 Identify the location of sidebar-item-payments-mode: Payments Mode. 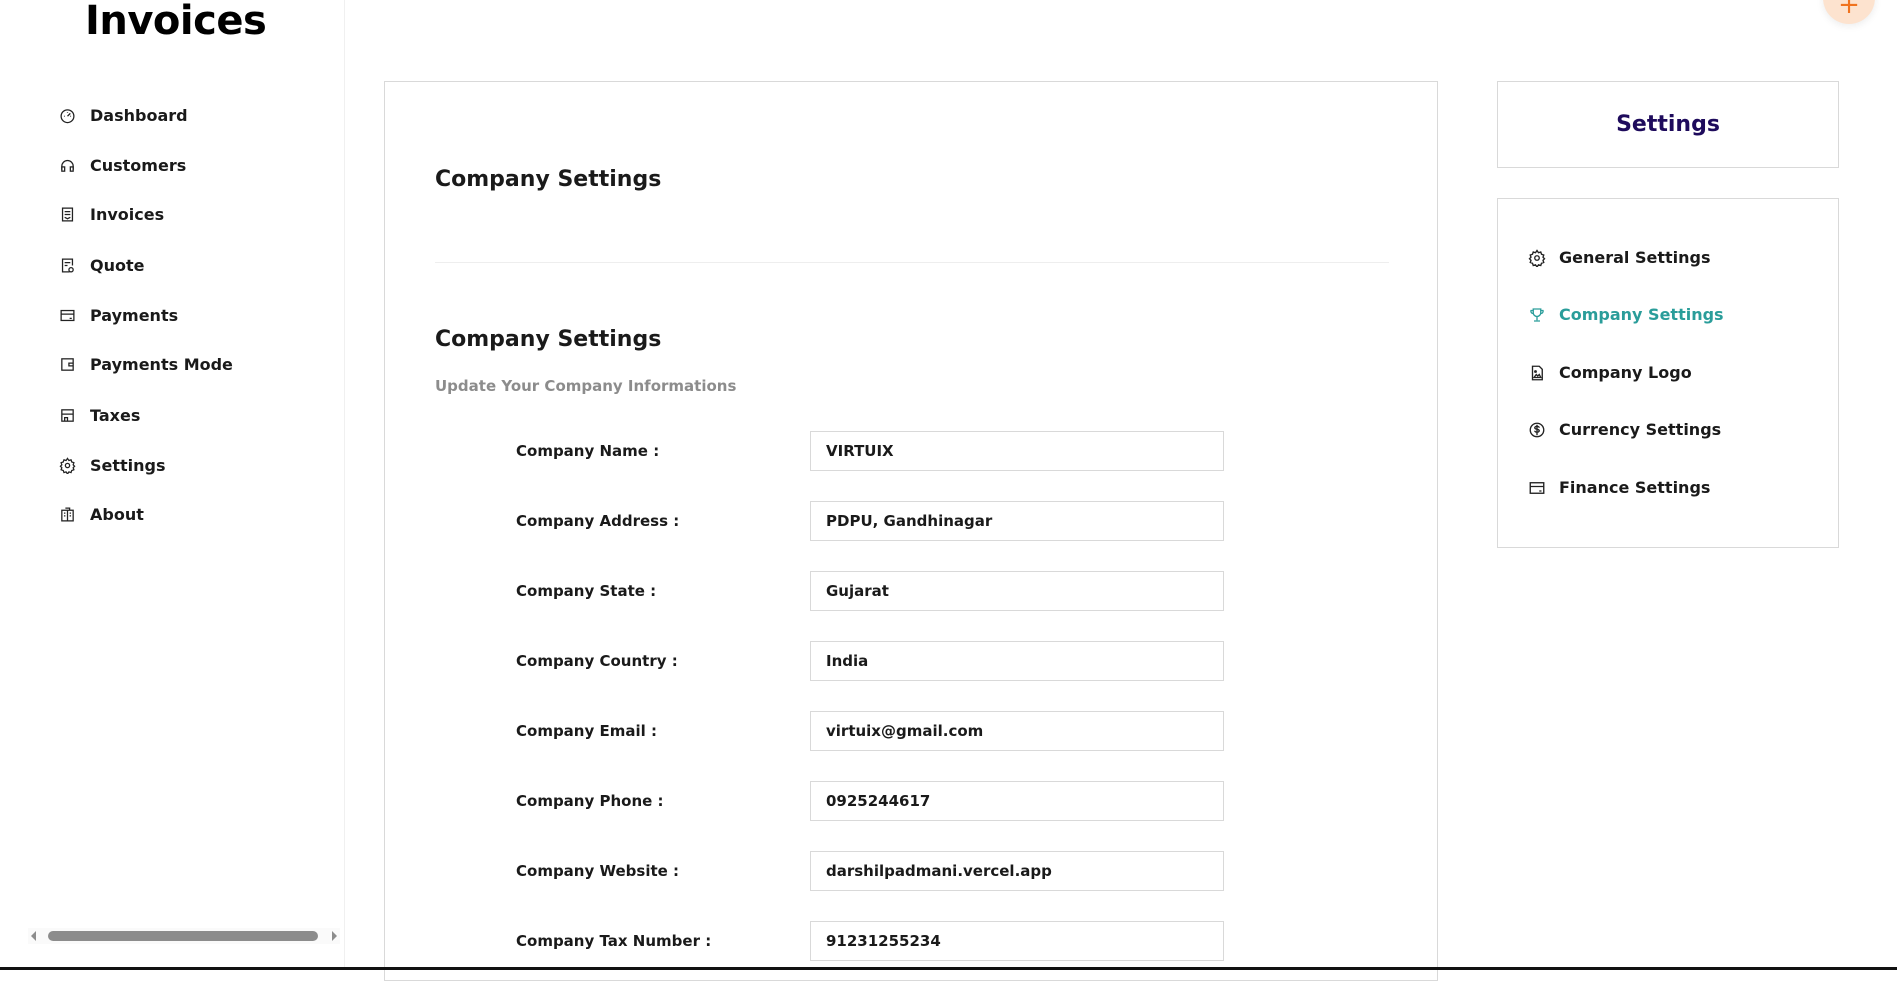
(146, 364).